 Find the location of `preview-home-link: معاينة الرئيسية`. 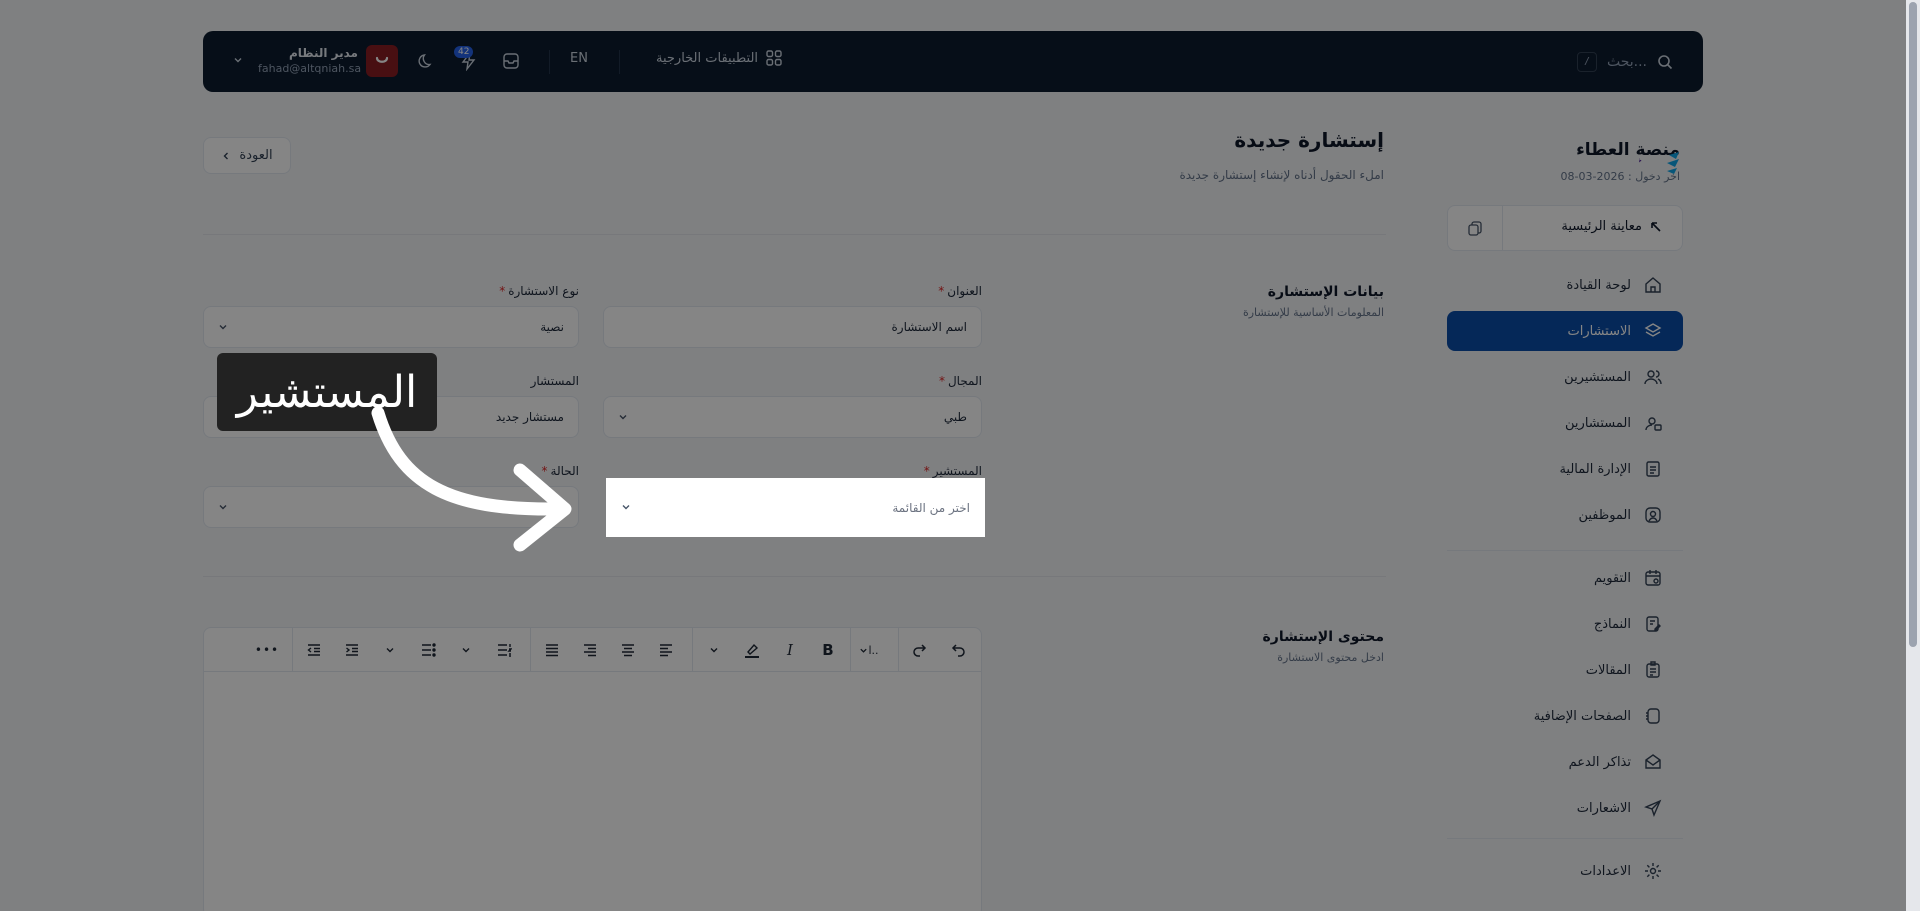

preview-home-link: معاينة الرئيسية is located at coordinates (1611, 226).